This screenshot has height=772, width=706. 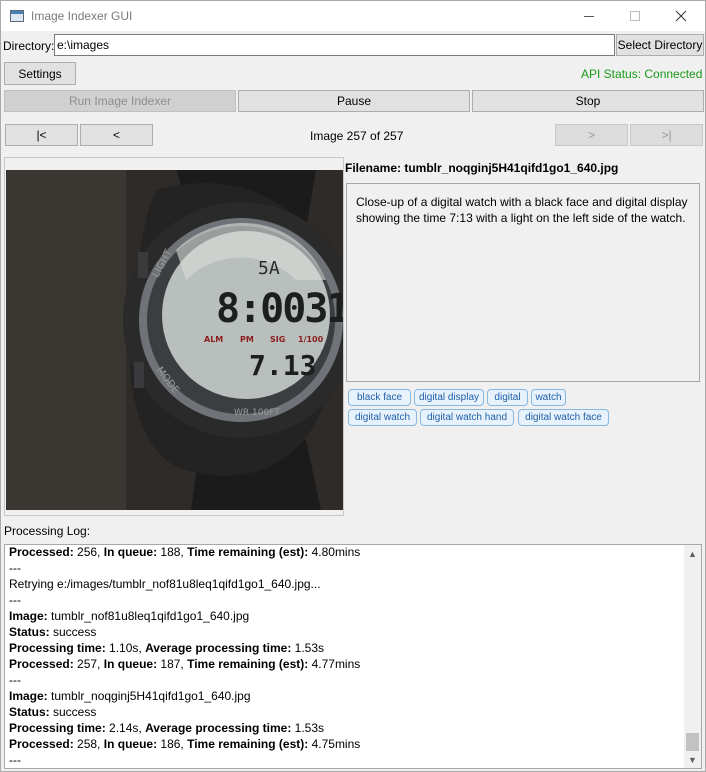 What do you see at coordinates (29, 46) in the screenshot?
I see `directory-label: Directory:` at bounding box center [29, 46].